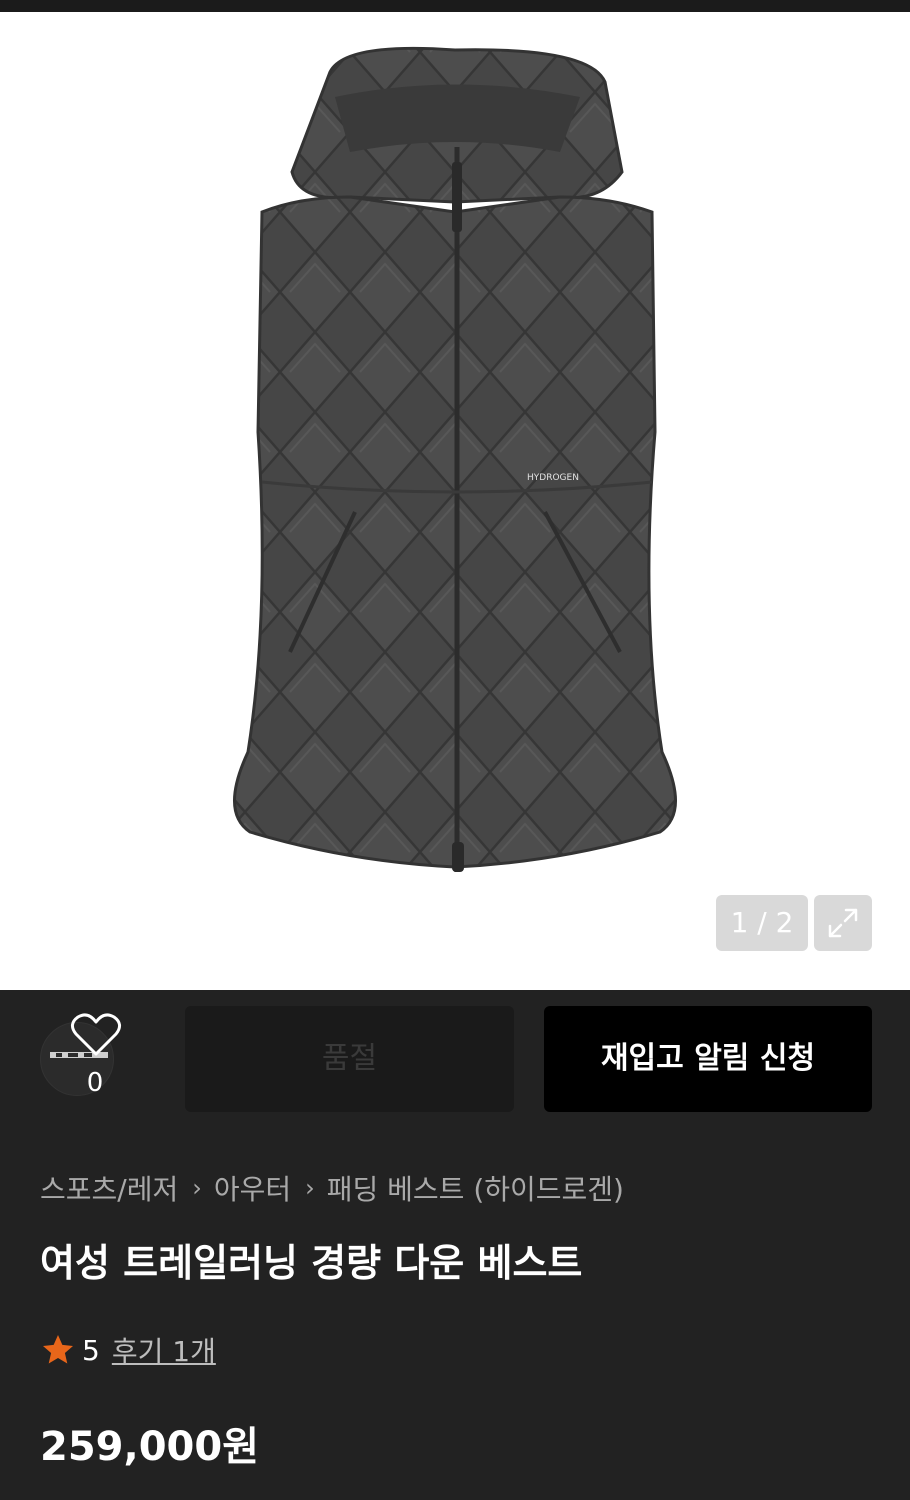 This screenshot has width=910, height=1500. I want to click on product-title: 여성 트레일러닝 경량 다운 베스트, so click(311, 1263).